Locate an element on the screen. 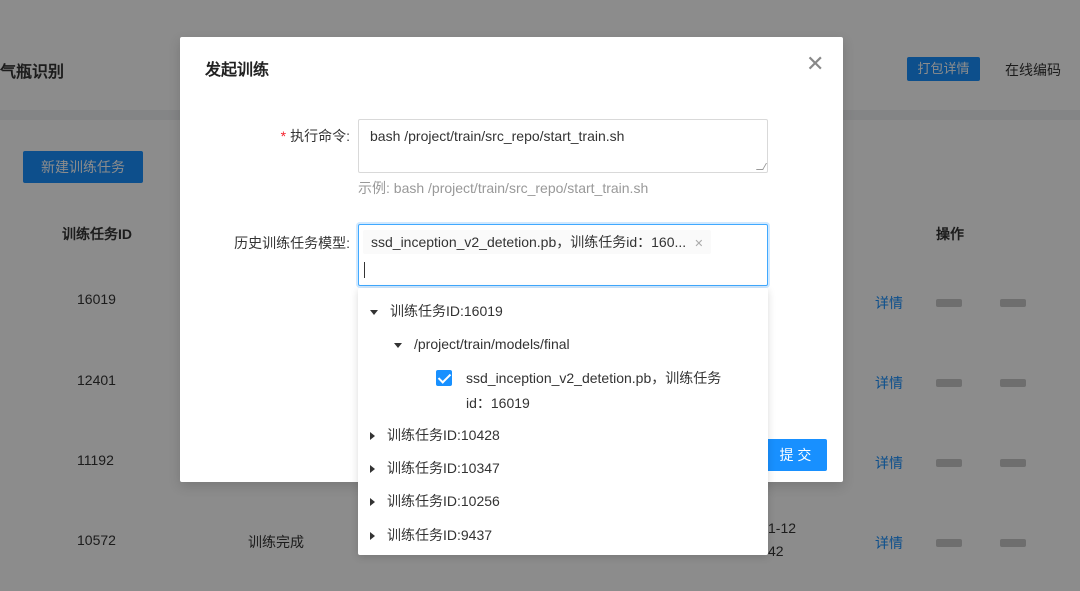 This screenshot has height=591, width=1080. text-caret is located at coordinates (364, 270).